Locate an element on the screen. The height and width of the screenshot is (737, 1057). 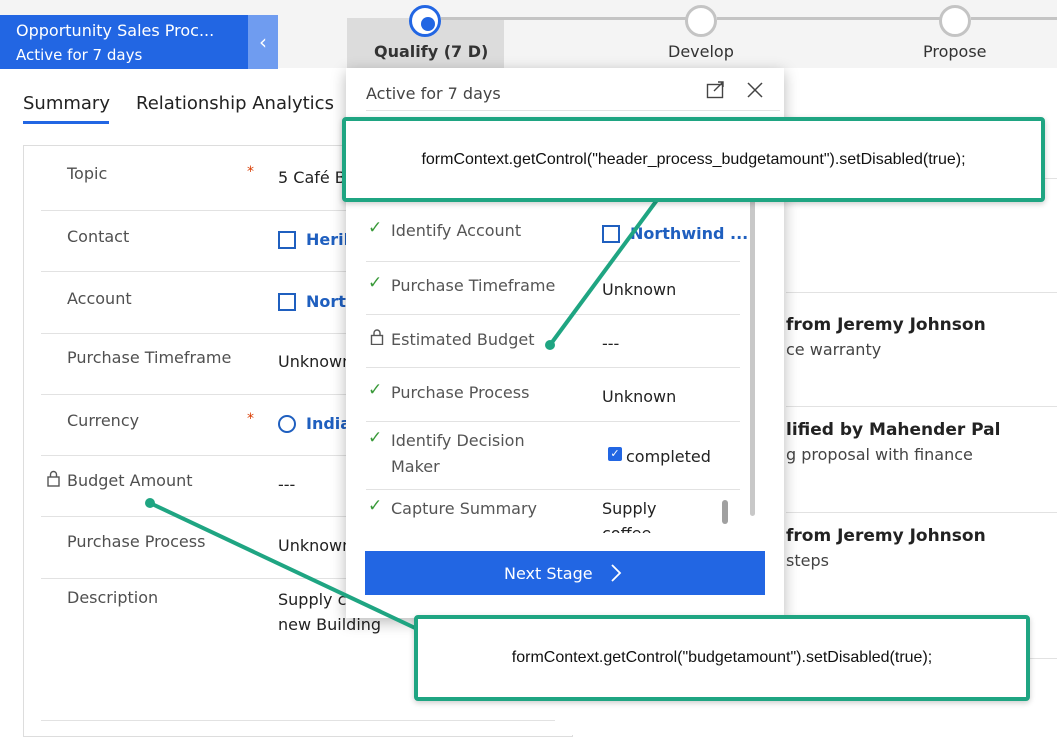
step-label-identify-decision-maker-line2: Maker is located at coordinates (415, 466).